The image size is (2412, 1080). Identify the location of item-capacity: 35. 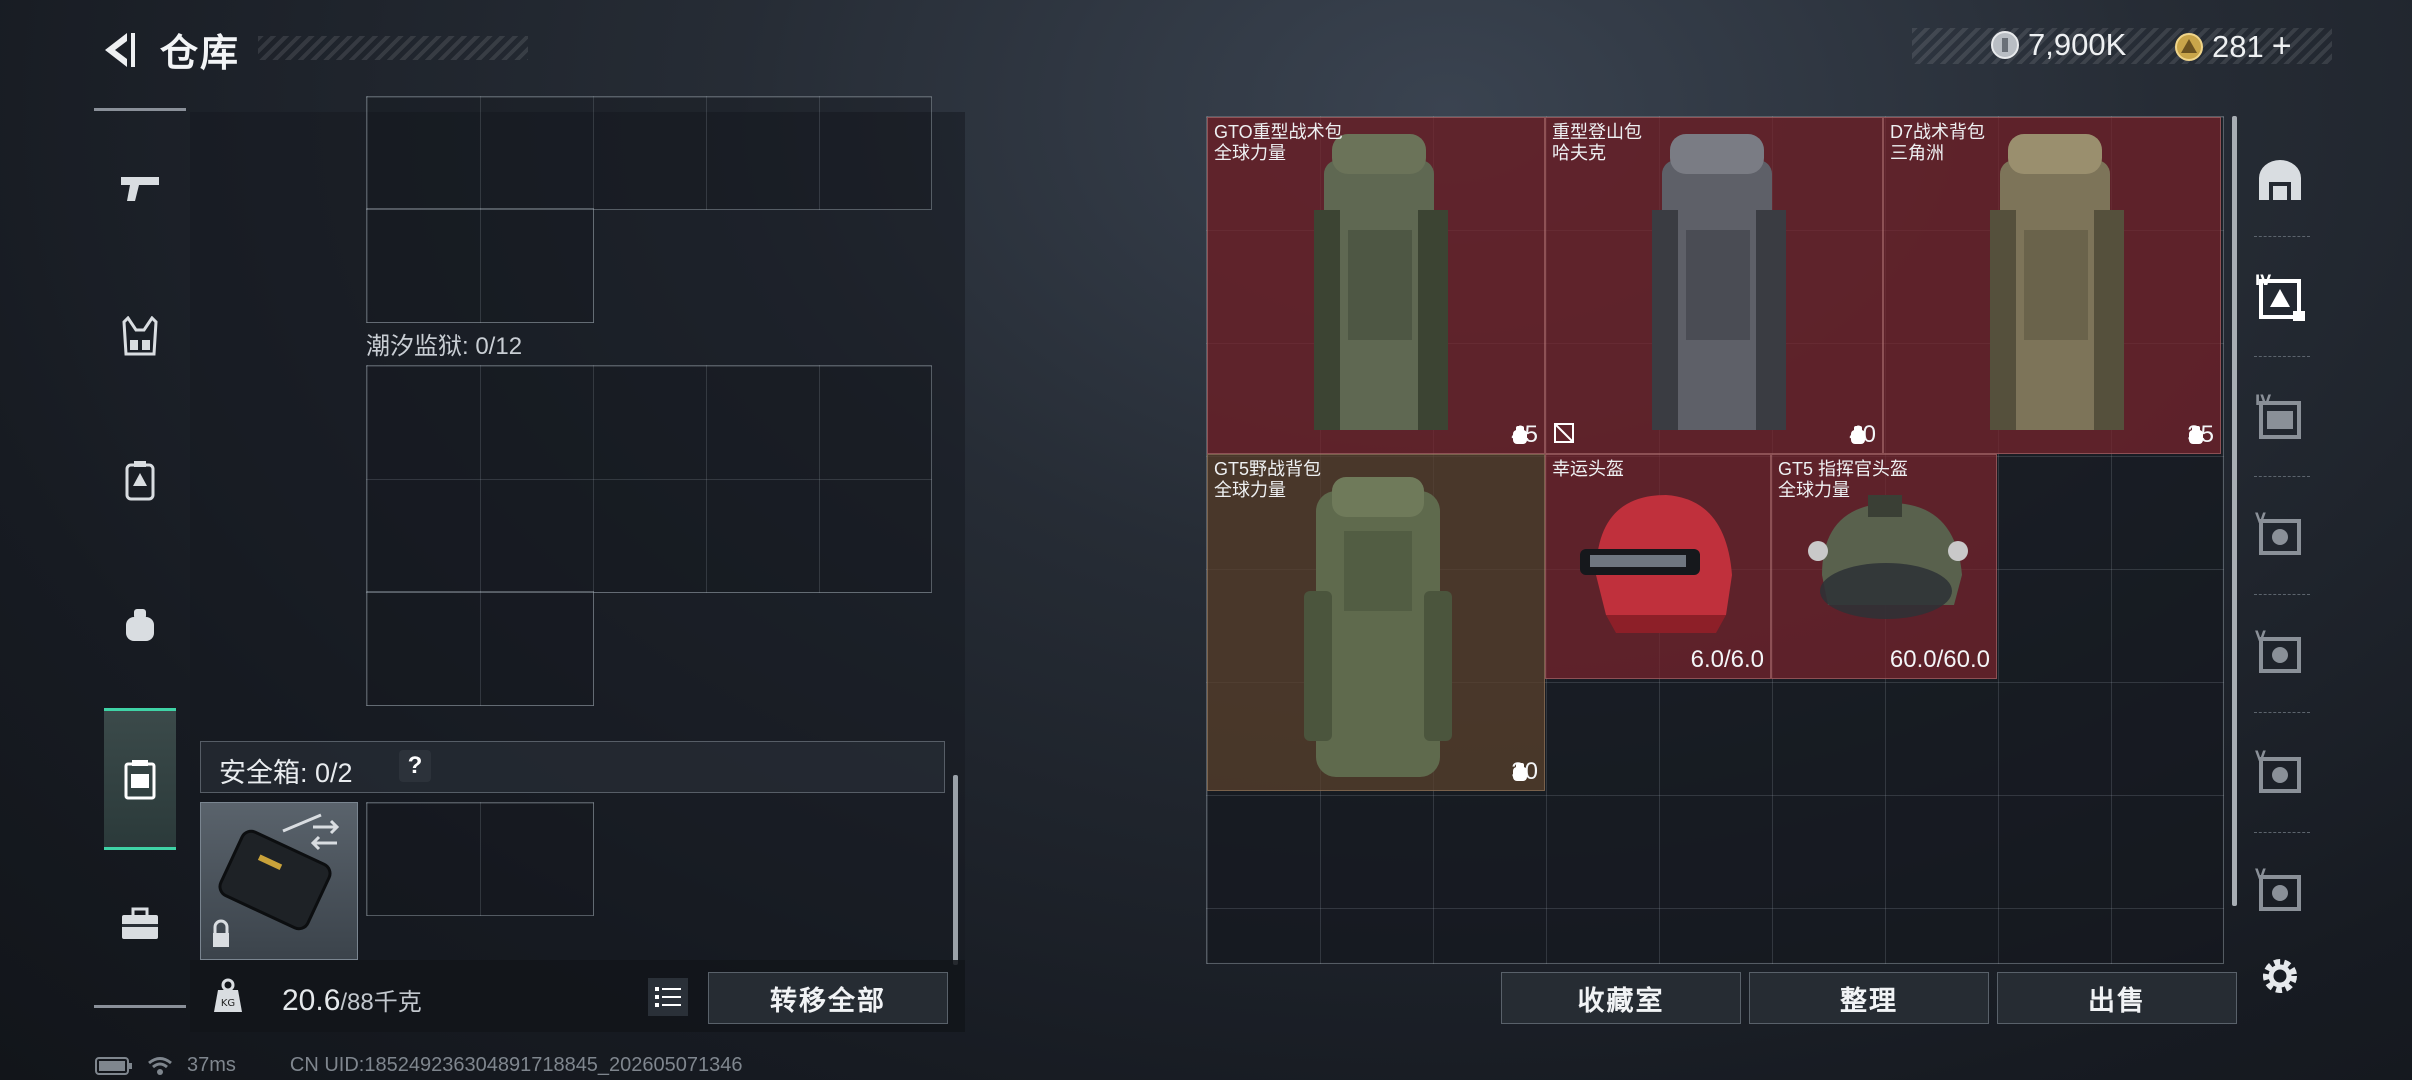
(2200, 435).